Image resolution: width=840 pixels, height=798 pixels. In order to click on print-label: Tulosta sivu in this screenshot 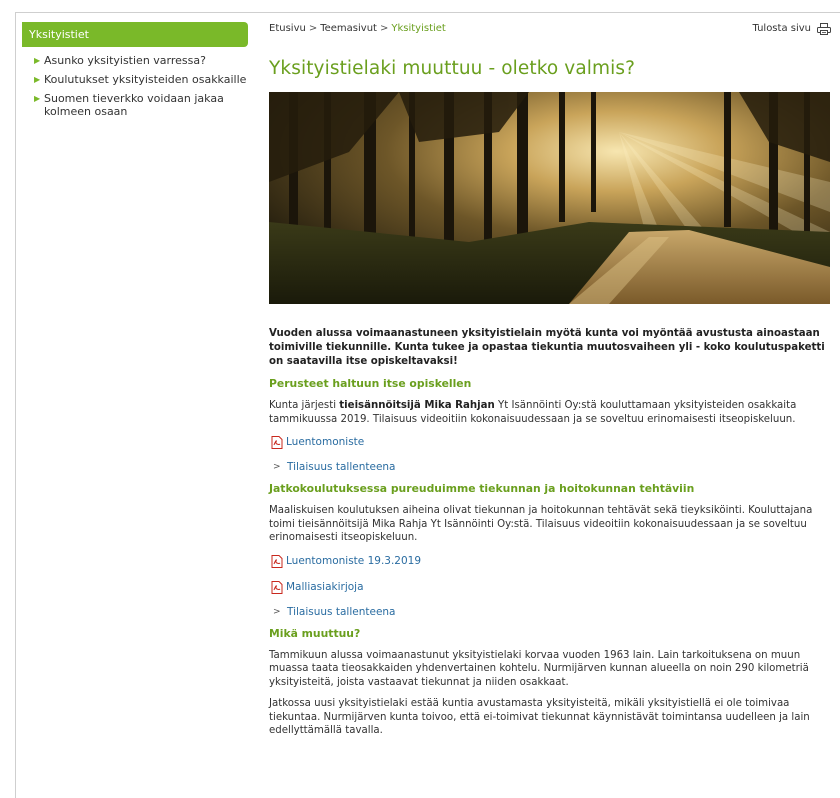, I will do `click(781, 28)`.